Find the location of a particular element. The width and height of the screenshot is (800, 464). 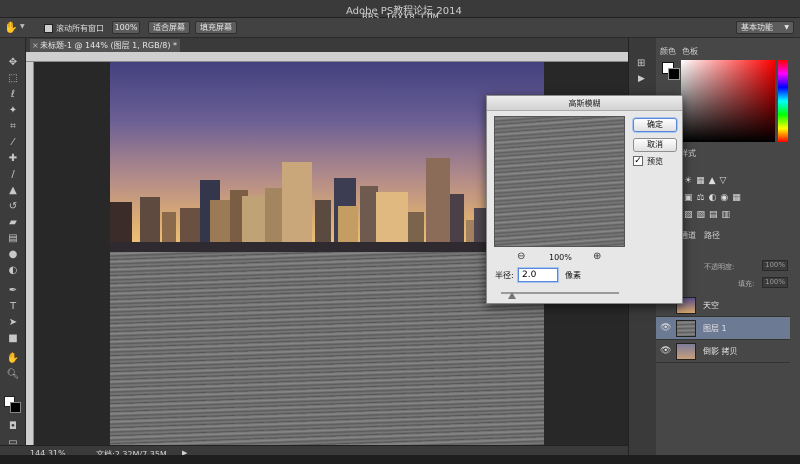

options-bar: ✋ ▼ 滚动所有窗口 100% 适合屏幕 填充屏幕 基本功能 ▼ is located at coordinates (400, 28).